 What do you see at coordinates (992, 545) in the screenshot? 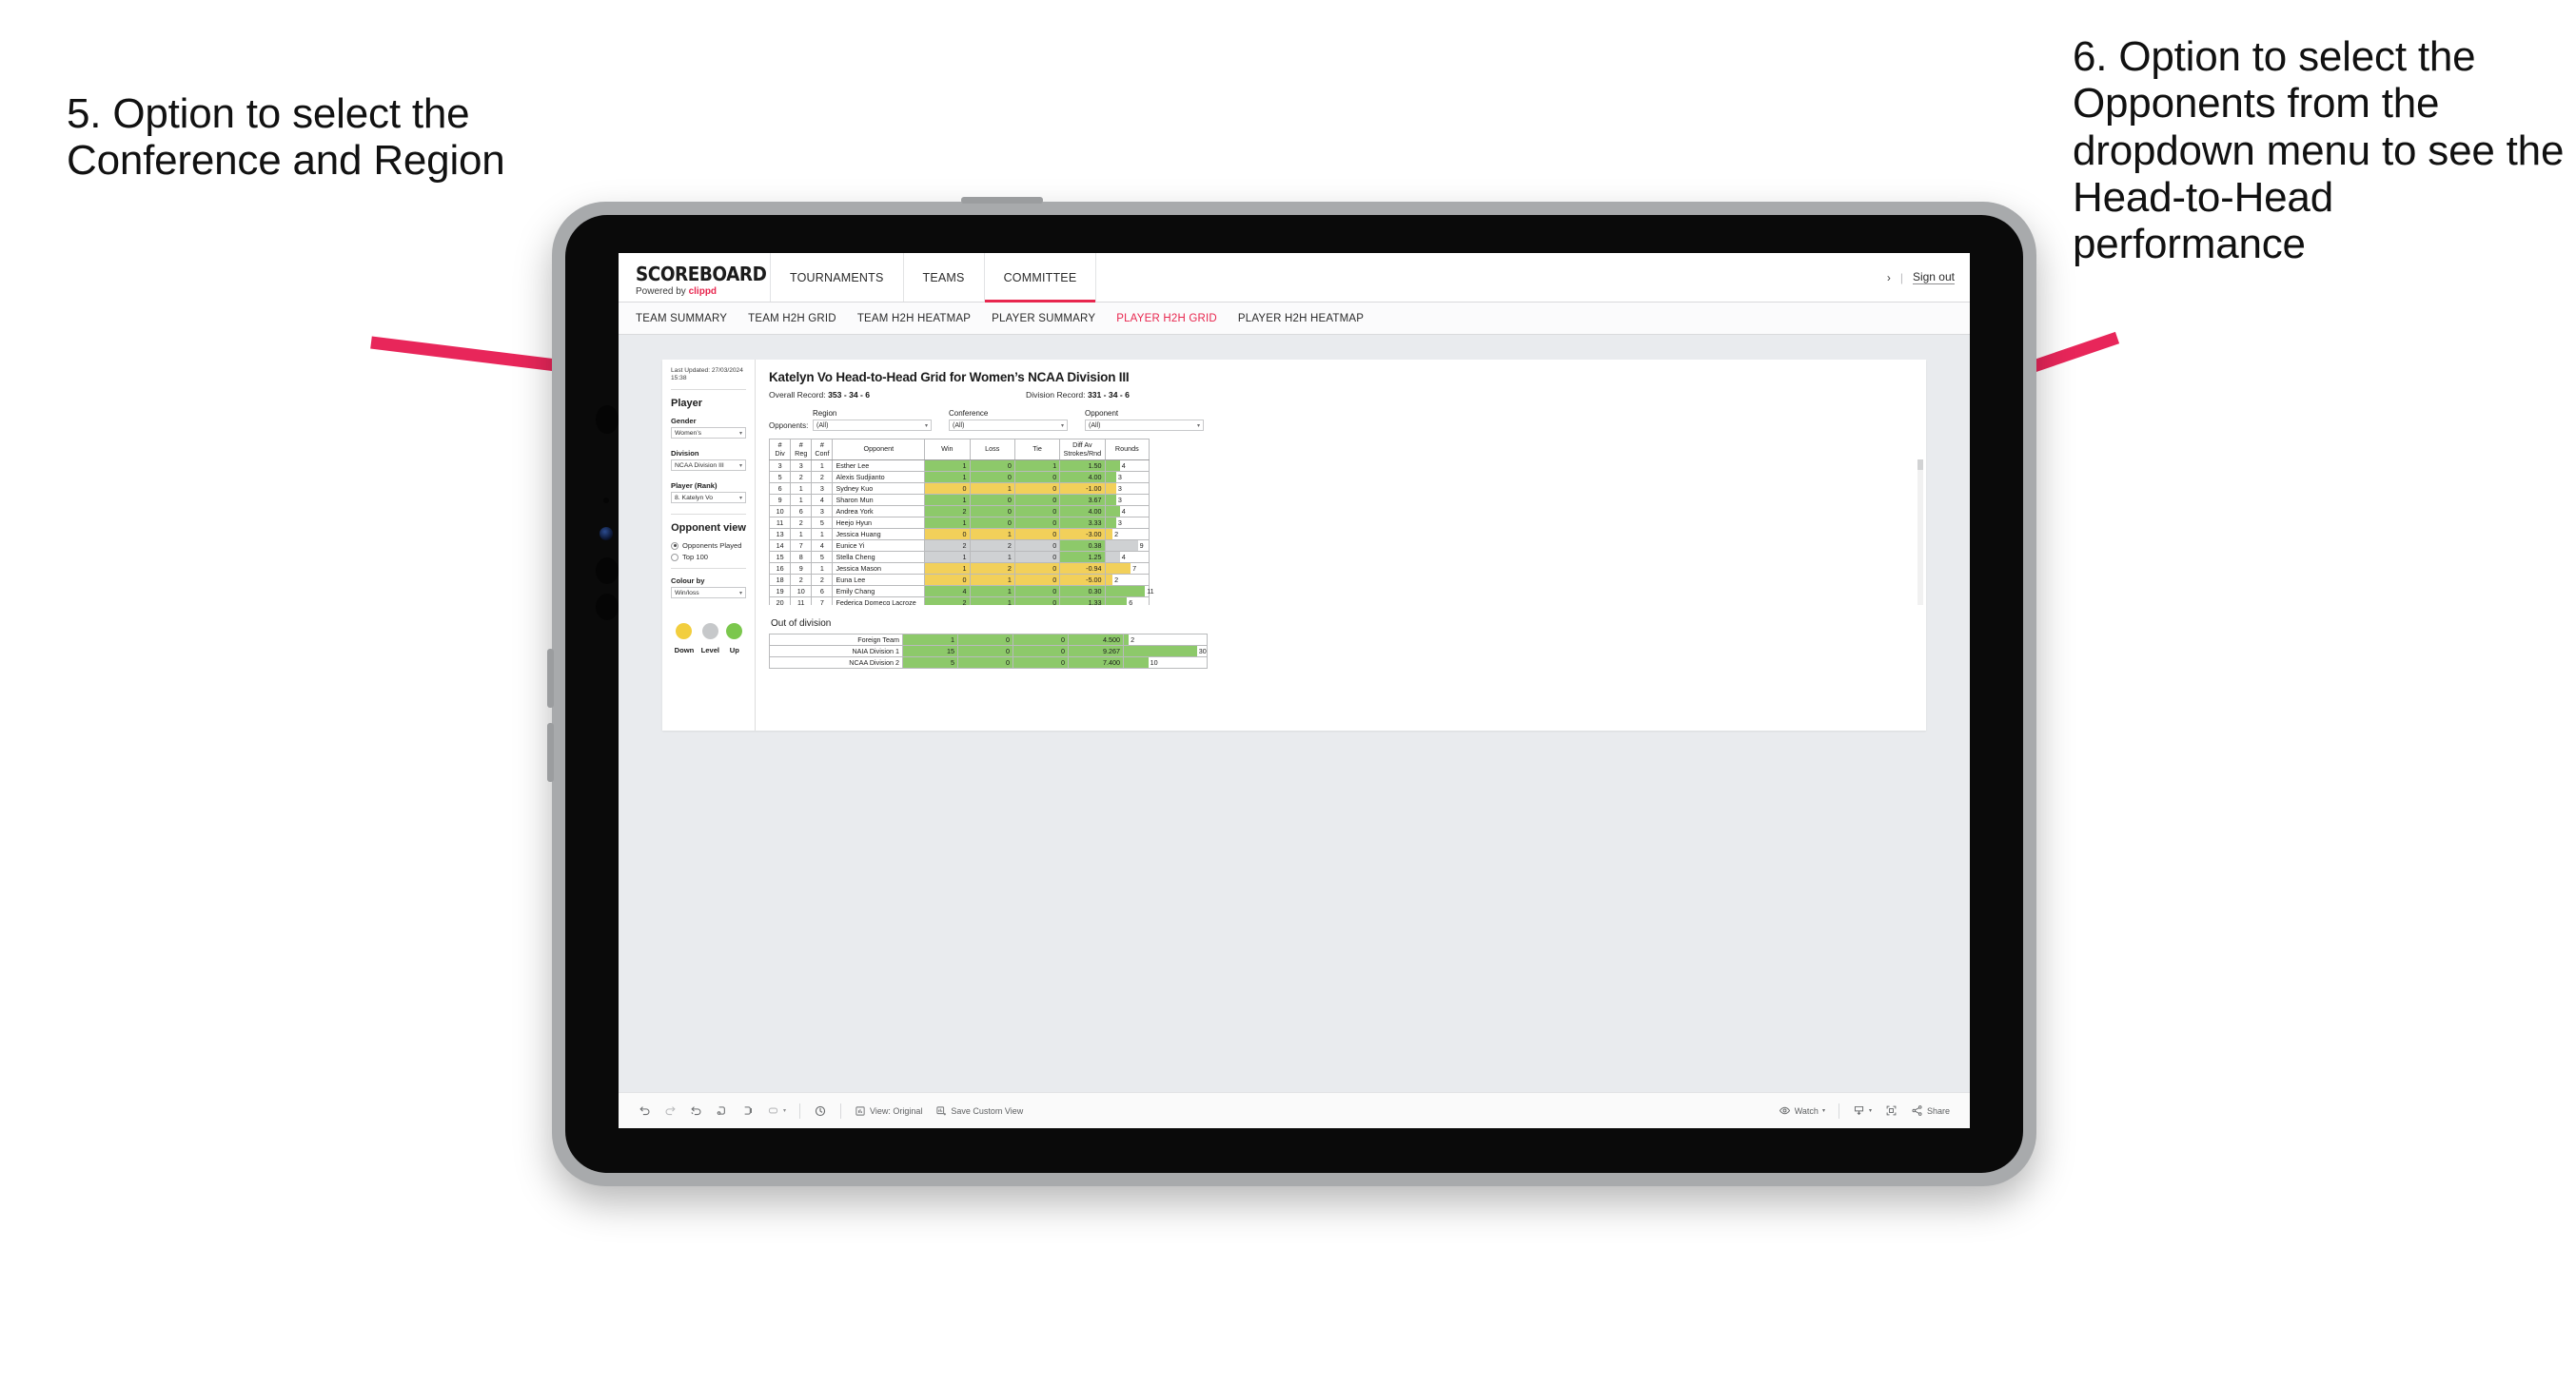
I see `cell-loss: 2` at bounding box center [992, 545].